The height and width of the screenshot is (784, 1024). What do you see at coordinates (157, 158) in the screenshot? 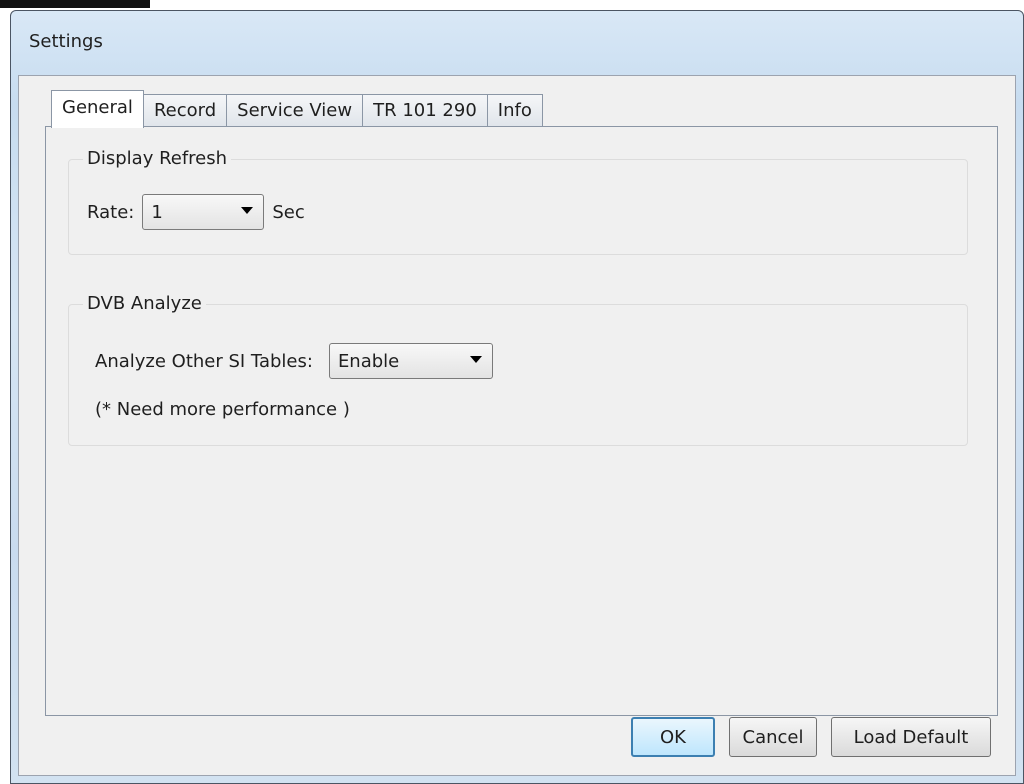
I see `display-refresh-title: Display Refresh` at bounding box center [157, 158].